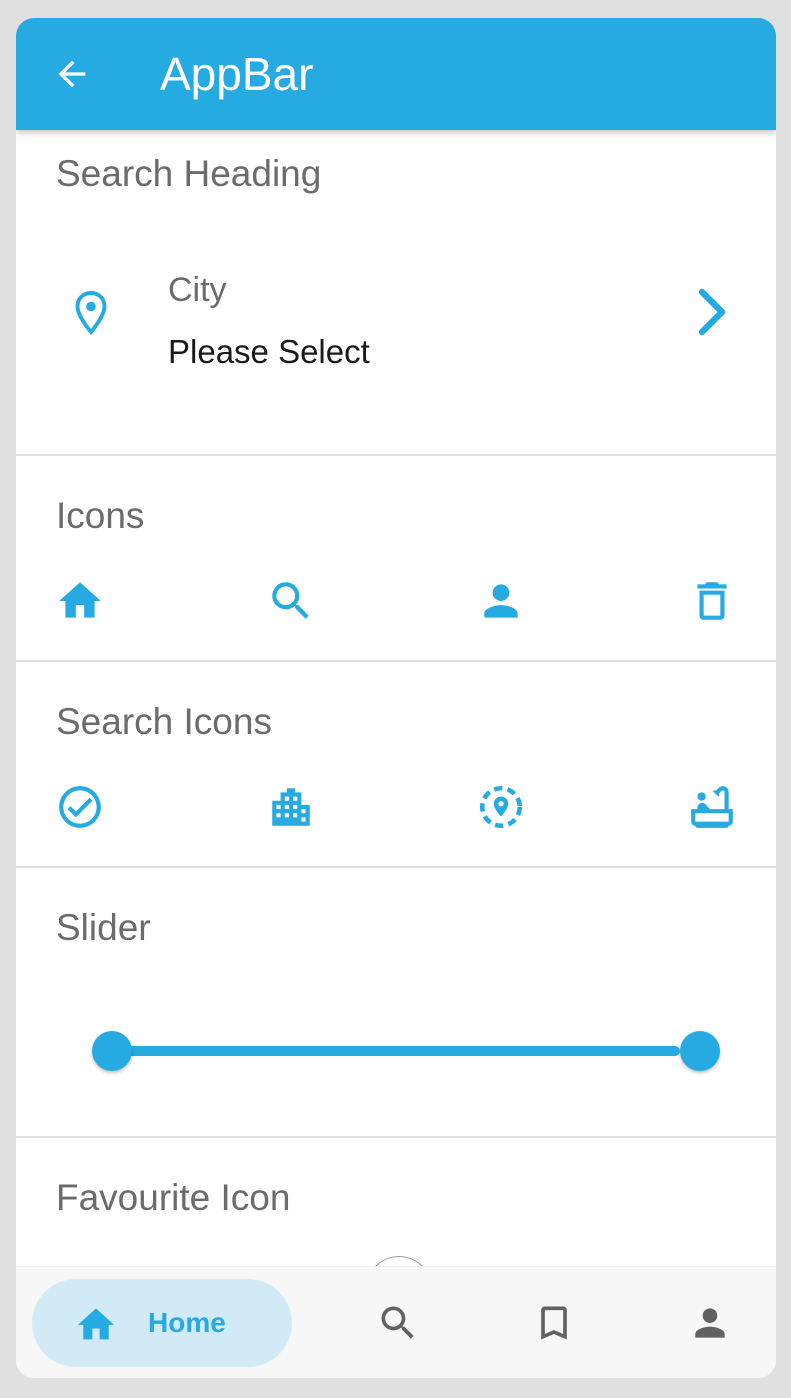 Image resolution: width=791 pixels, height=1398 pixels. What do you see at coordinates (396, 1051) in the screenshot?
I see `slider-track` at bounding box center [396, 1051].